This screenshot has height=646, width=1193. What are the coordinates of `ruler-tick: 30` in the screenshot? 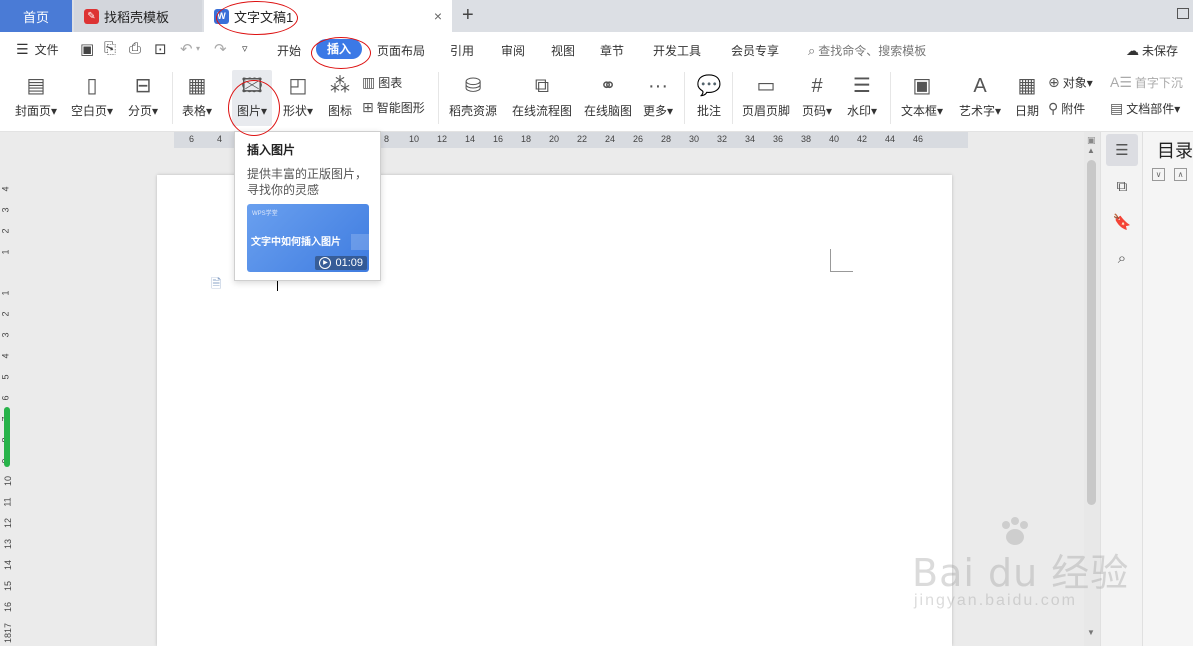 It's located at (694, 139).